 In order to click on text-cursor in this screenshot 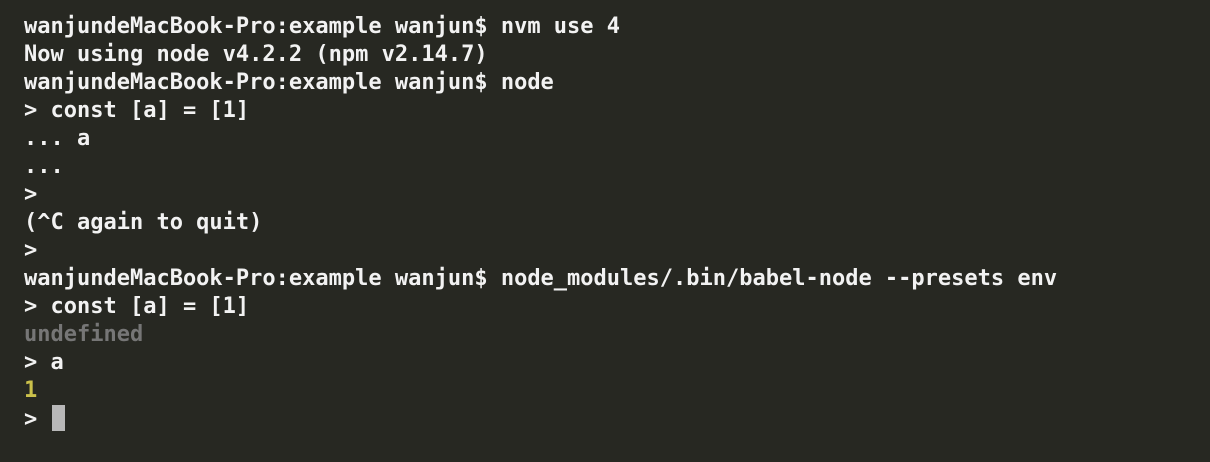, I will do `click(58, 418)`.